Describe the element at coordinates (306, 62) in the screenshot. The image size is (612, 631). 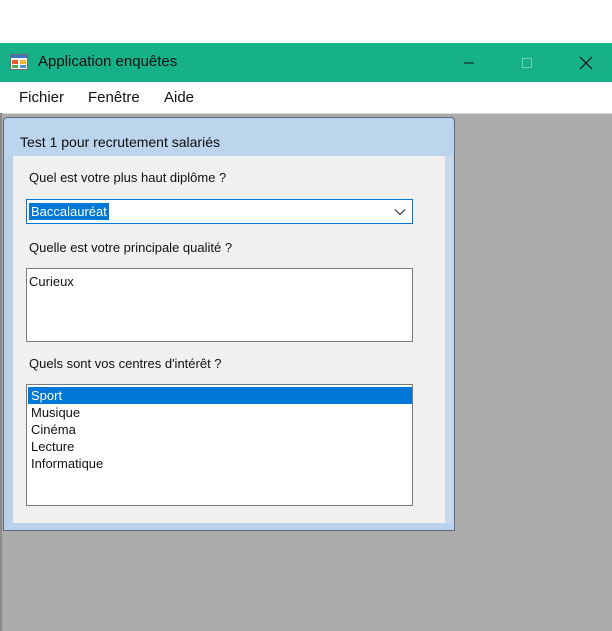
I see `main-titlebar: Application enquêtes` at that location.